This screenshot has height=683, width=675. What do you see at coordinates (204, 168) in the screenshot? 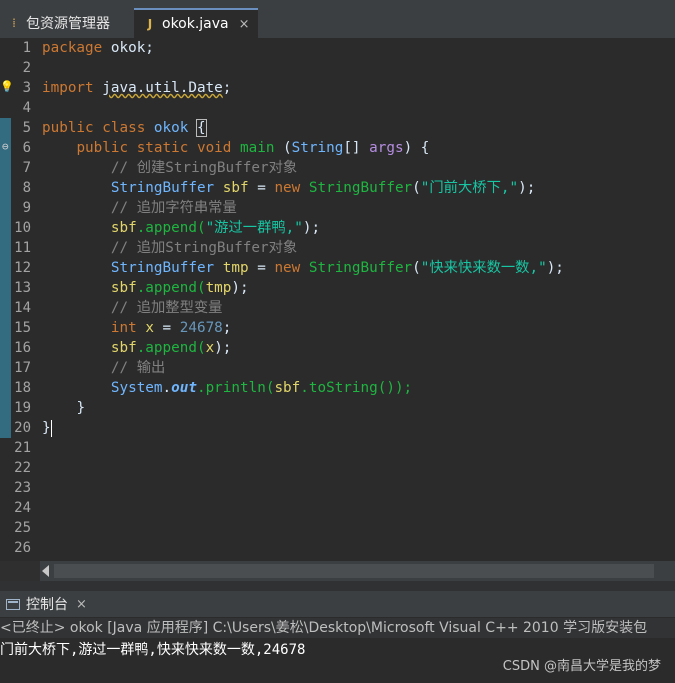
I see `comment: // 创建StringBuffer对象` at bounding box center [204, 168].